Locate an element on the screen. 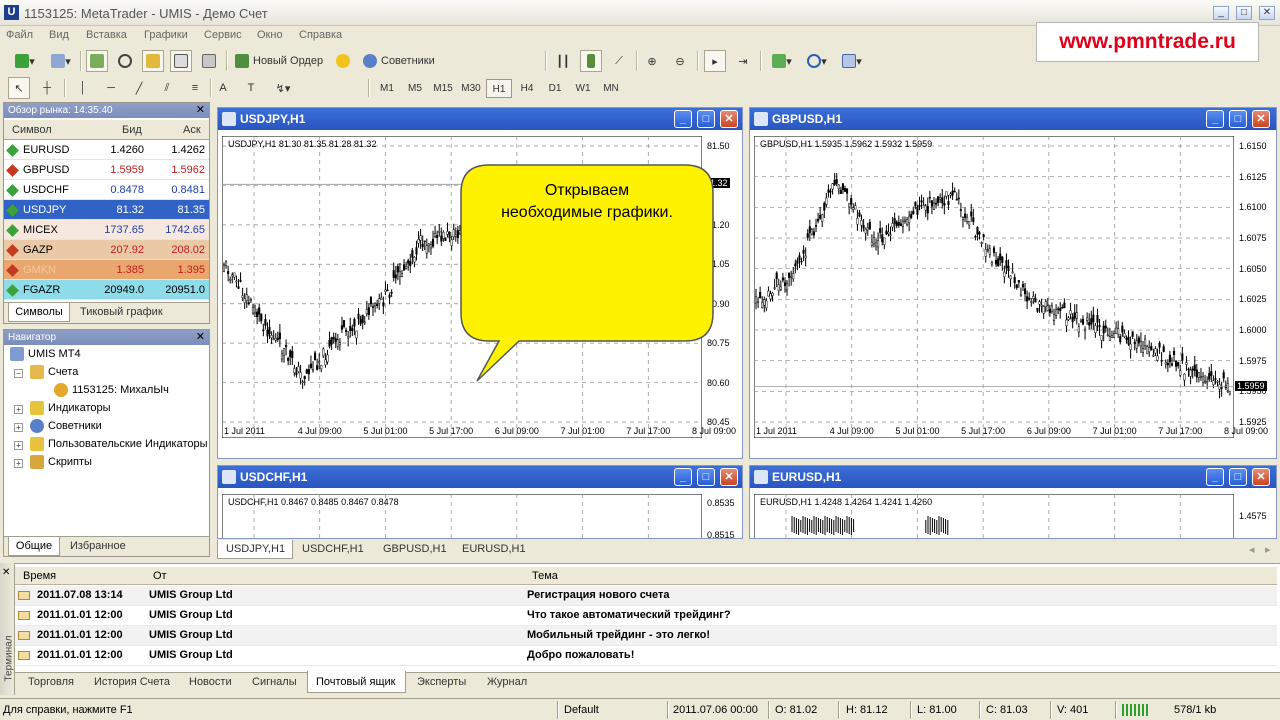 This screenshot has width=1280, height=720. indicators-button: ▾ is located at coordinates (782, 61).